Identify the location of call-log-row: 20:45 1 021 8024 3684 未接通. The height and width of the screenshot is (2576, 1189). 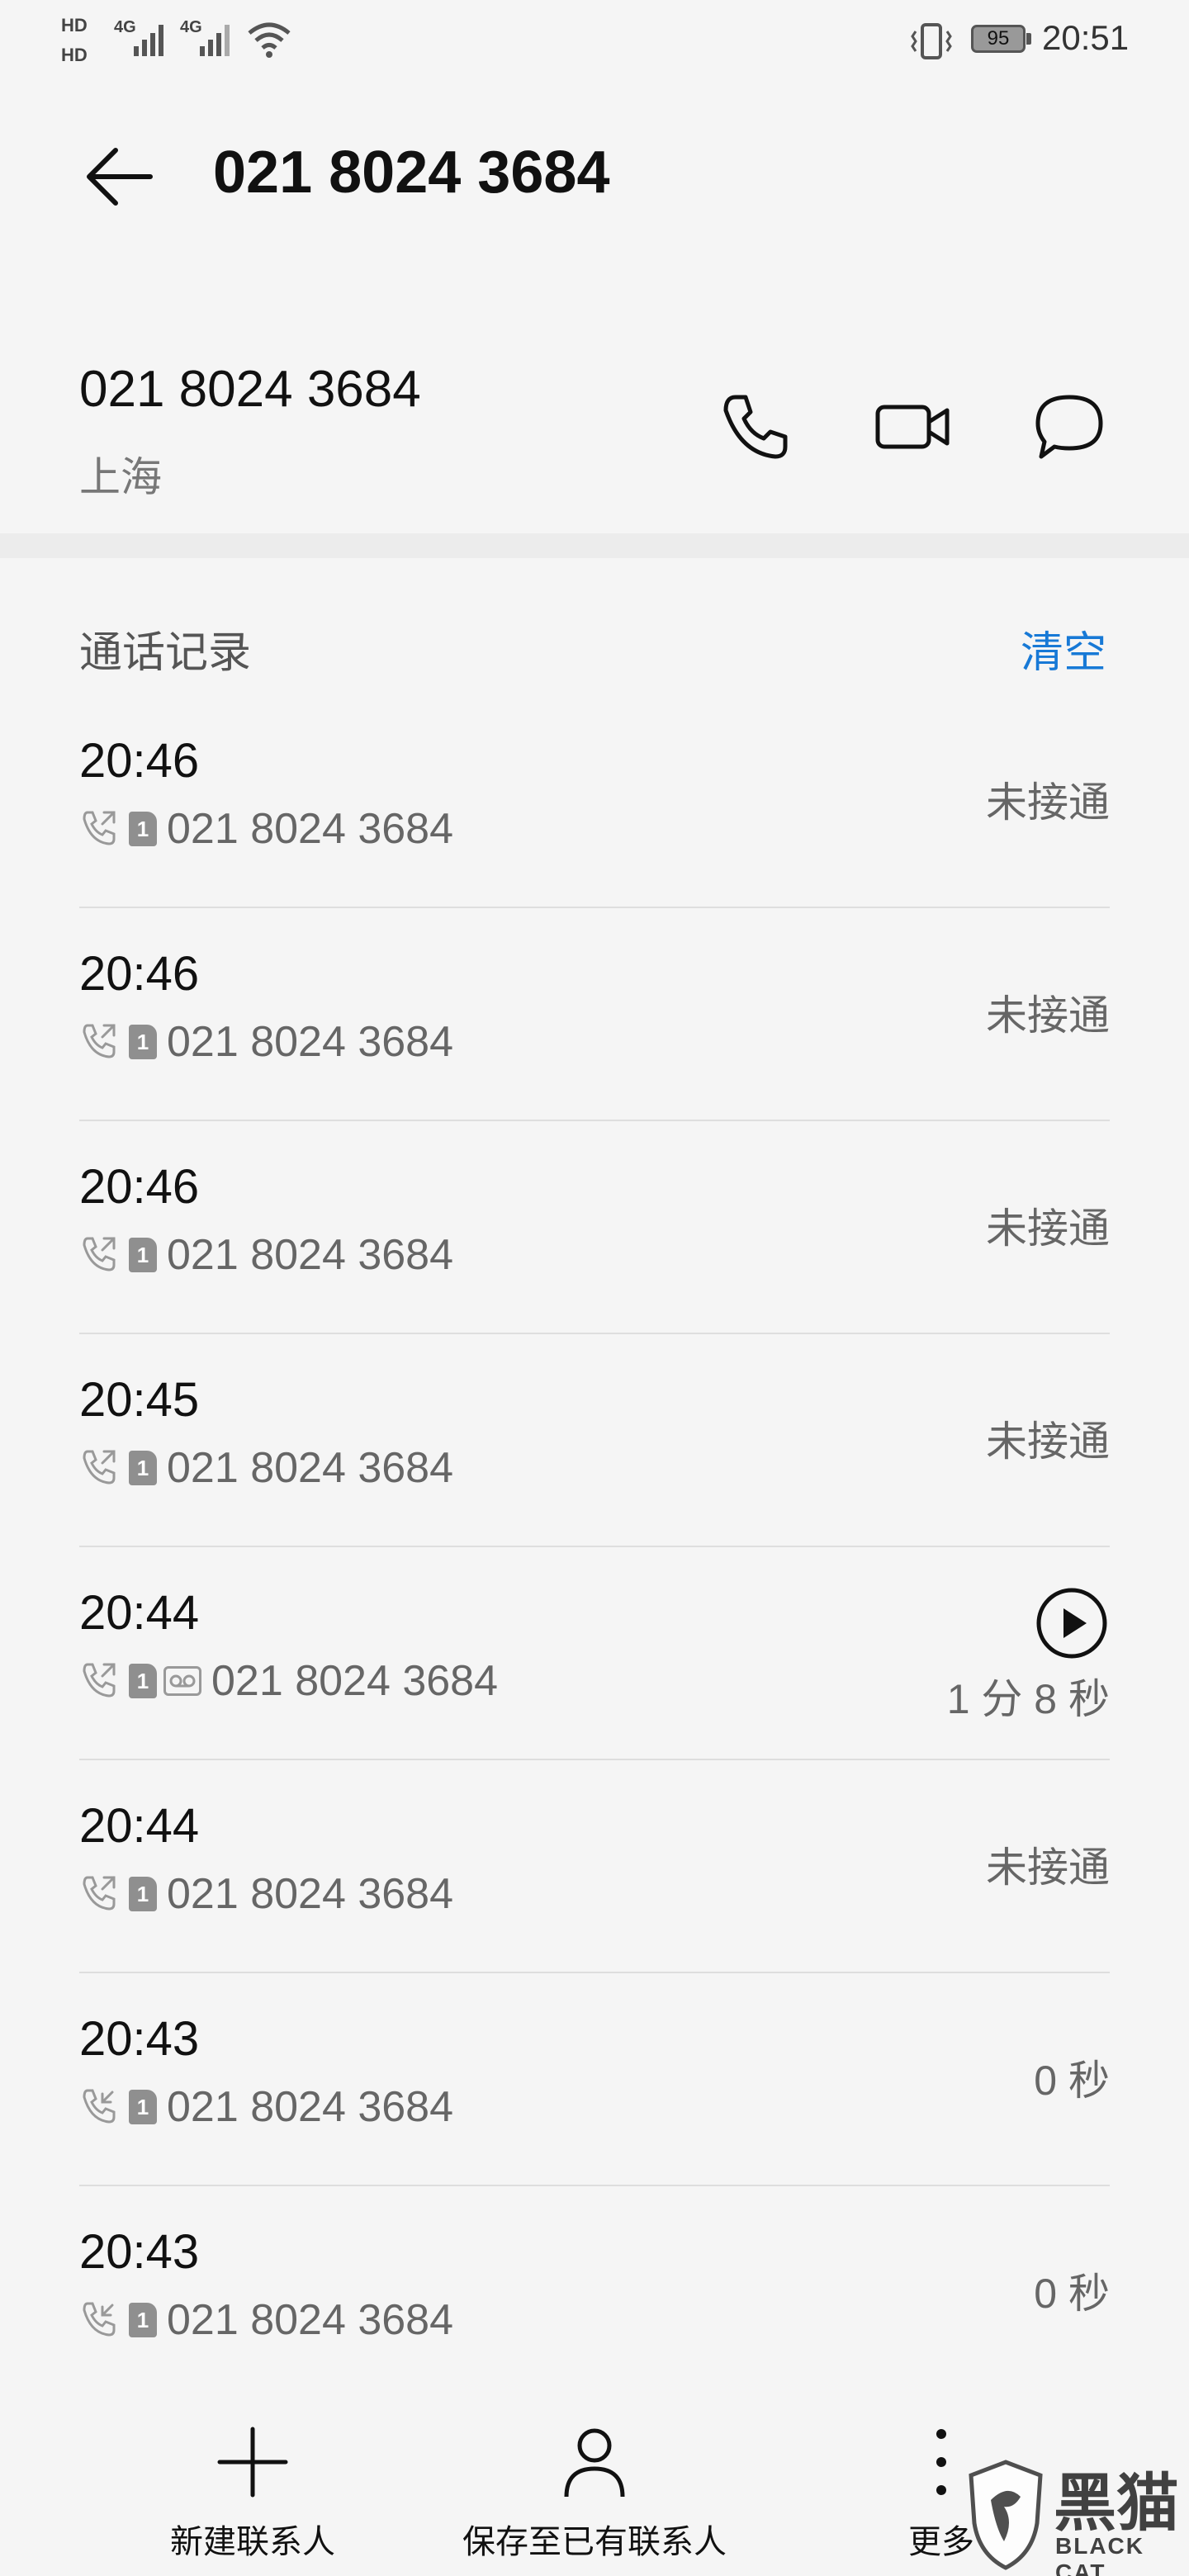
(594, 1440).